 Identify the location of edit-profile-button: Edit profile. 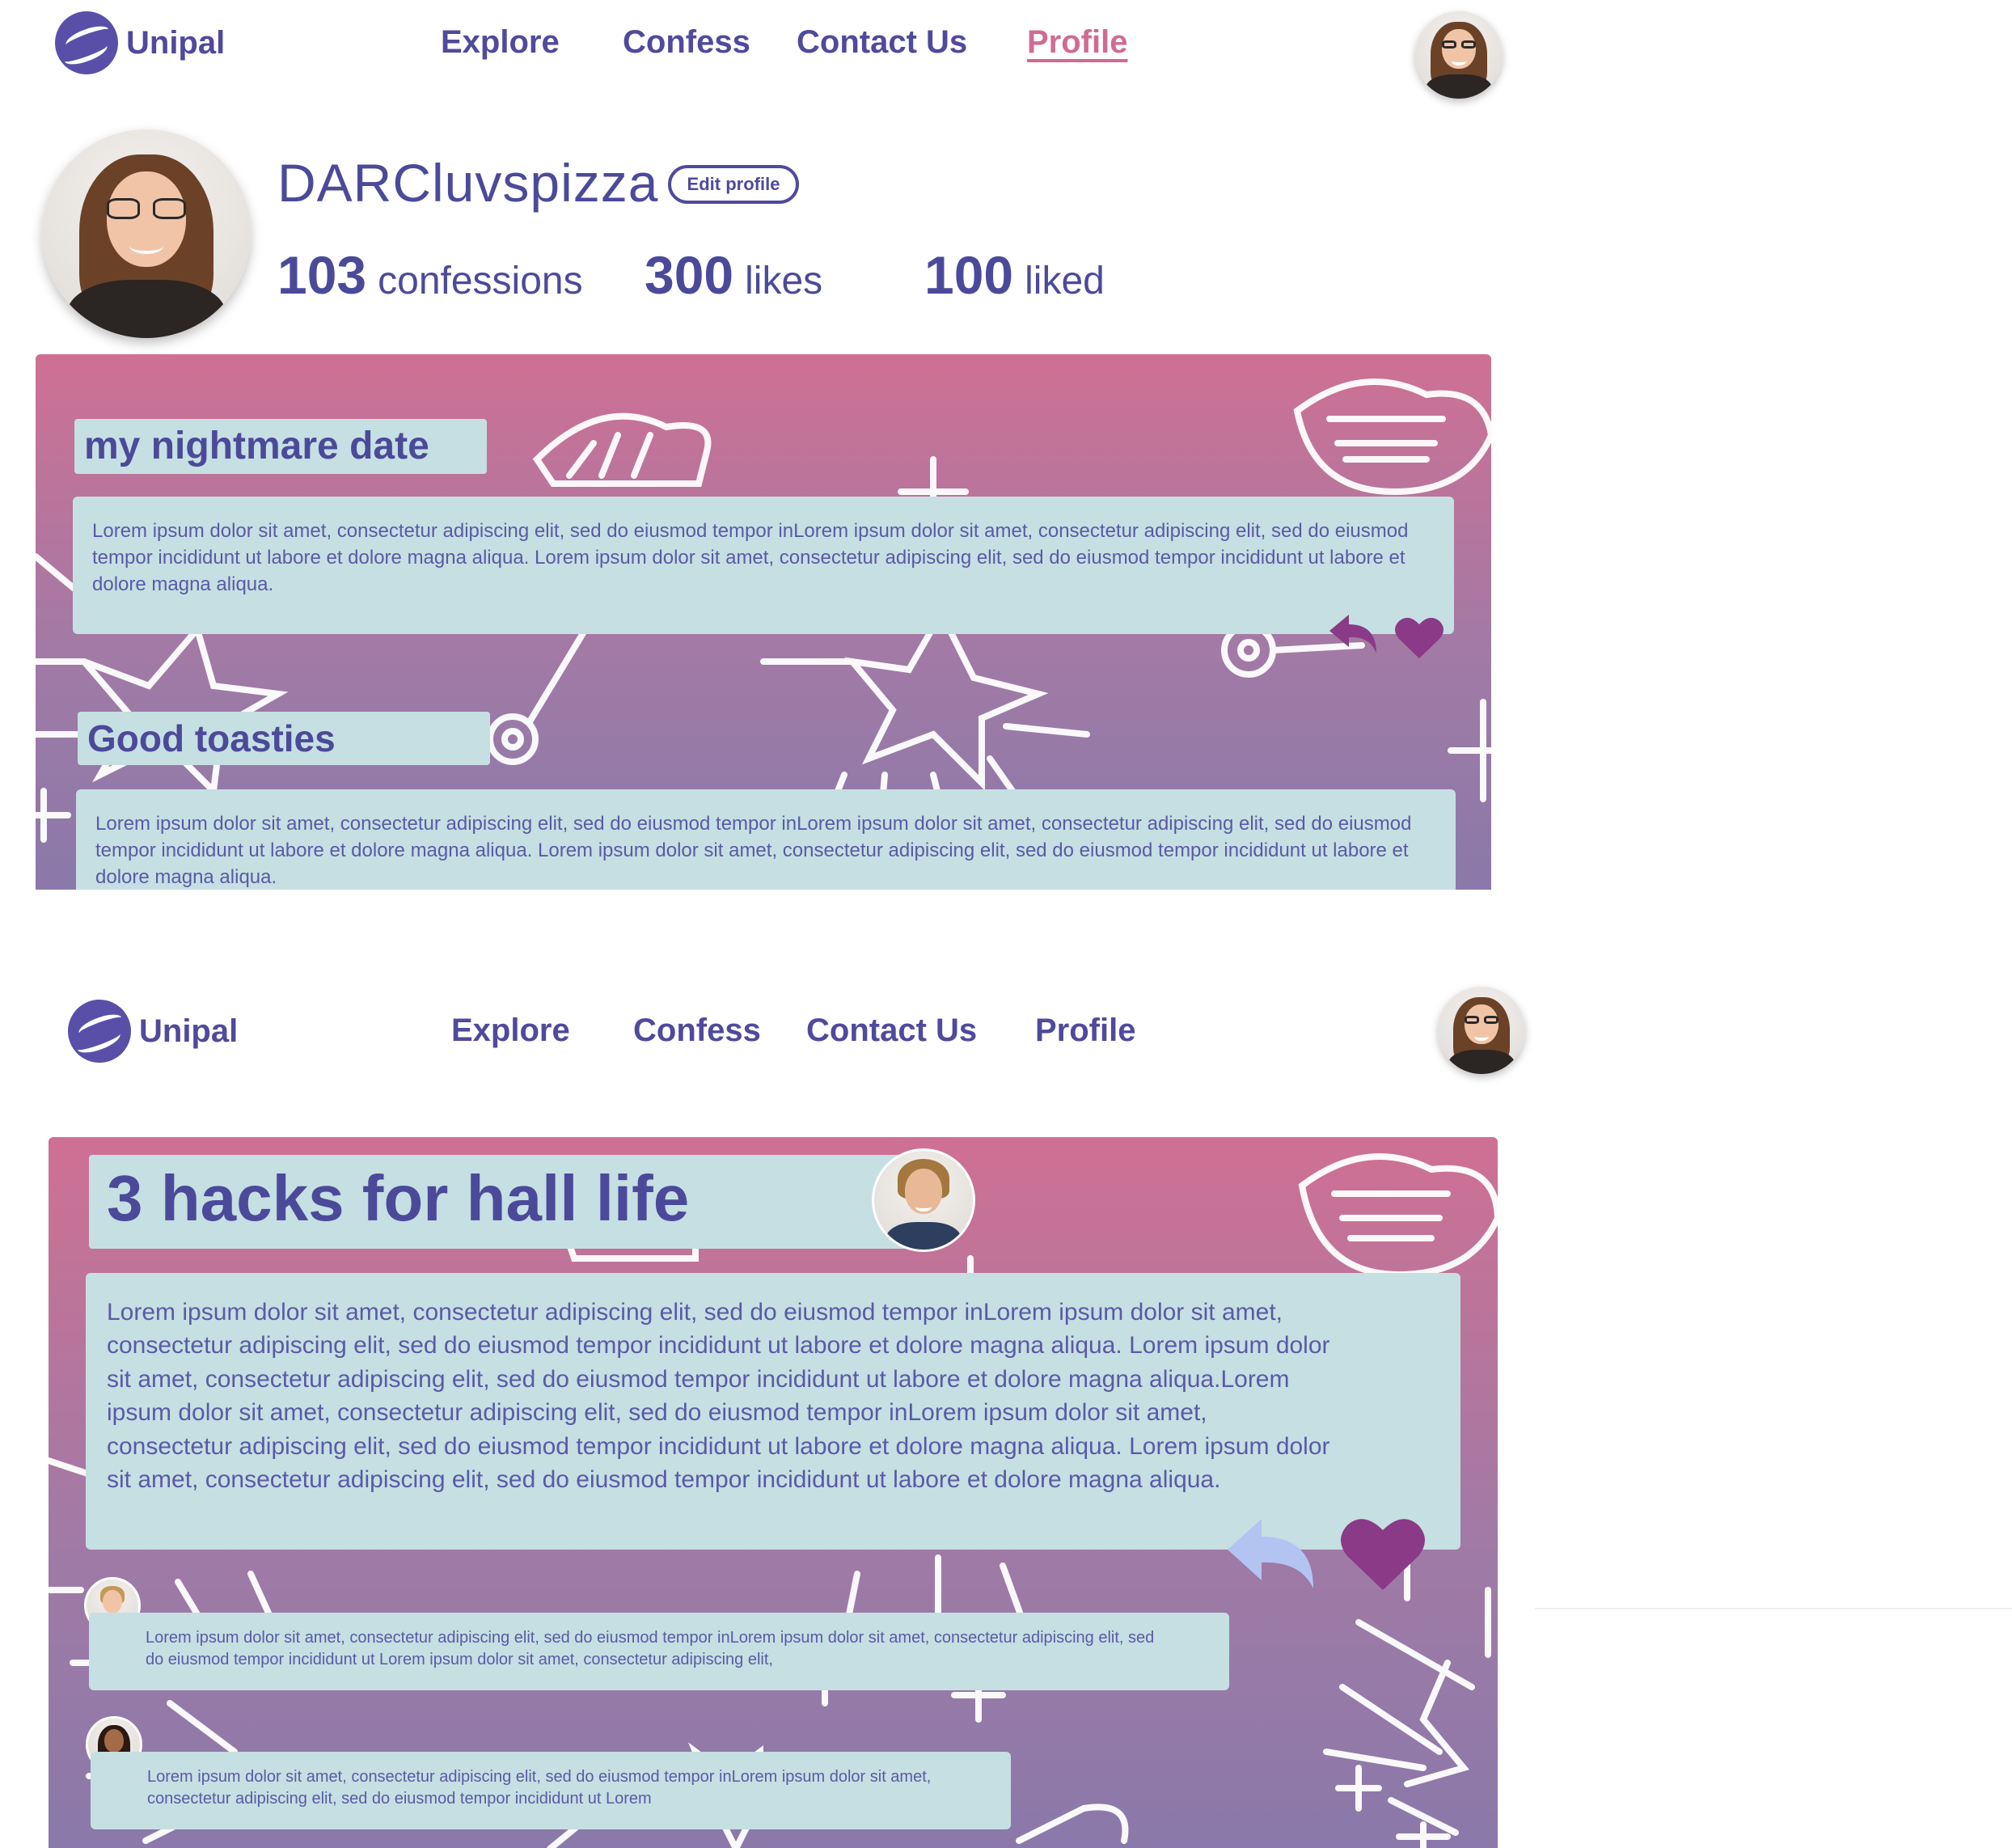
(734, 184).